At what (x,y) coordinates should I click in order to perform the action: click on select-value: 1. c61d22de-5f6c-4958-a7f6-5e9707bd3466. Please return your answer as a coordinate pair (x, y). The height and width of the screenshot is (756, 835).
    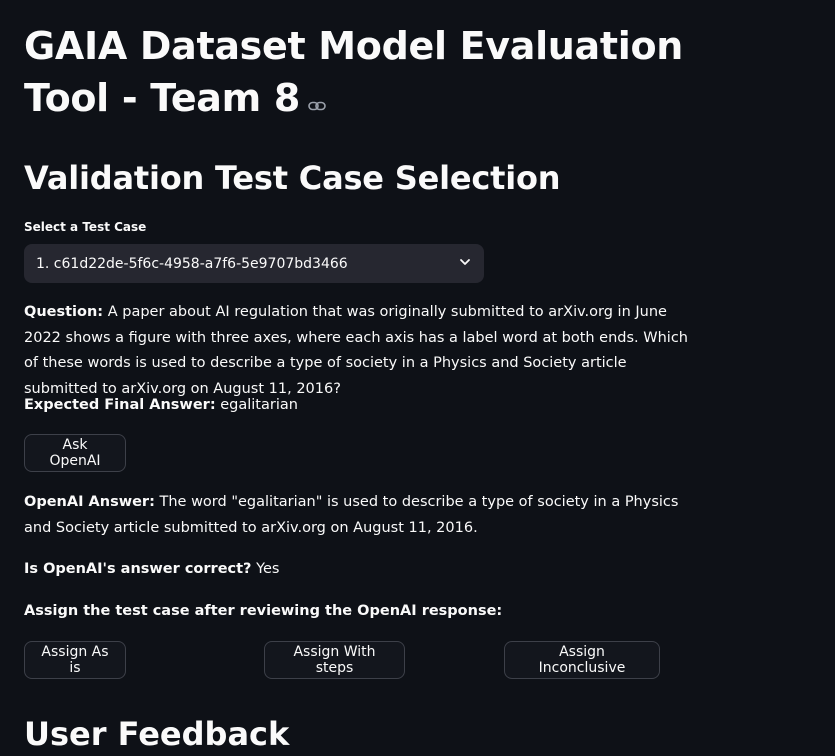
    Looking at the image, I should click on (192, 263).